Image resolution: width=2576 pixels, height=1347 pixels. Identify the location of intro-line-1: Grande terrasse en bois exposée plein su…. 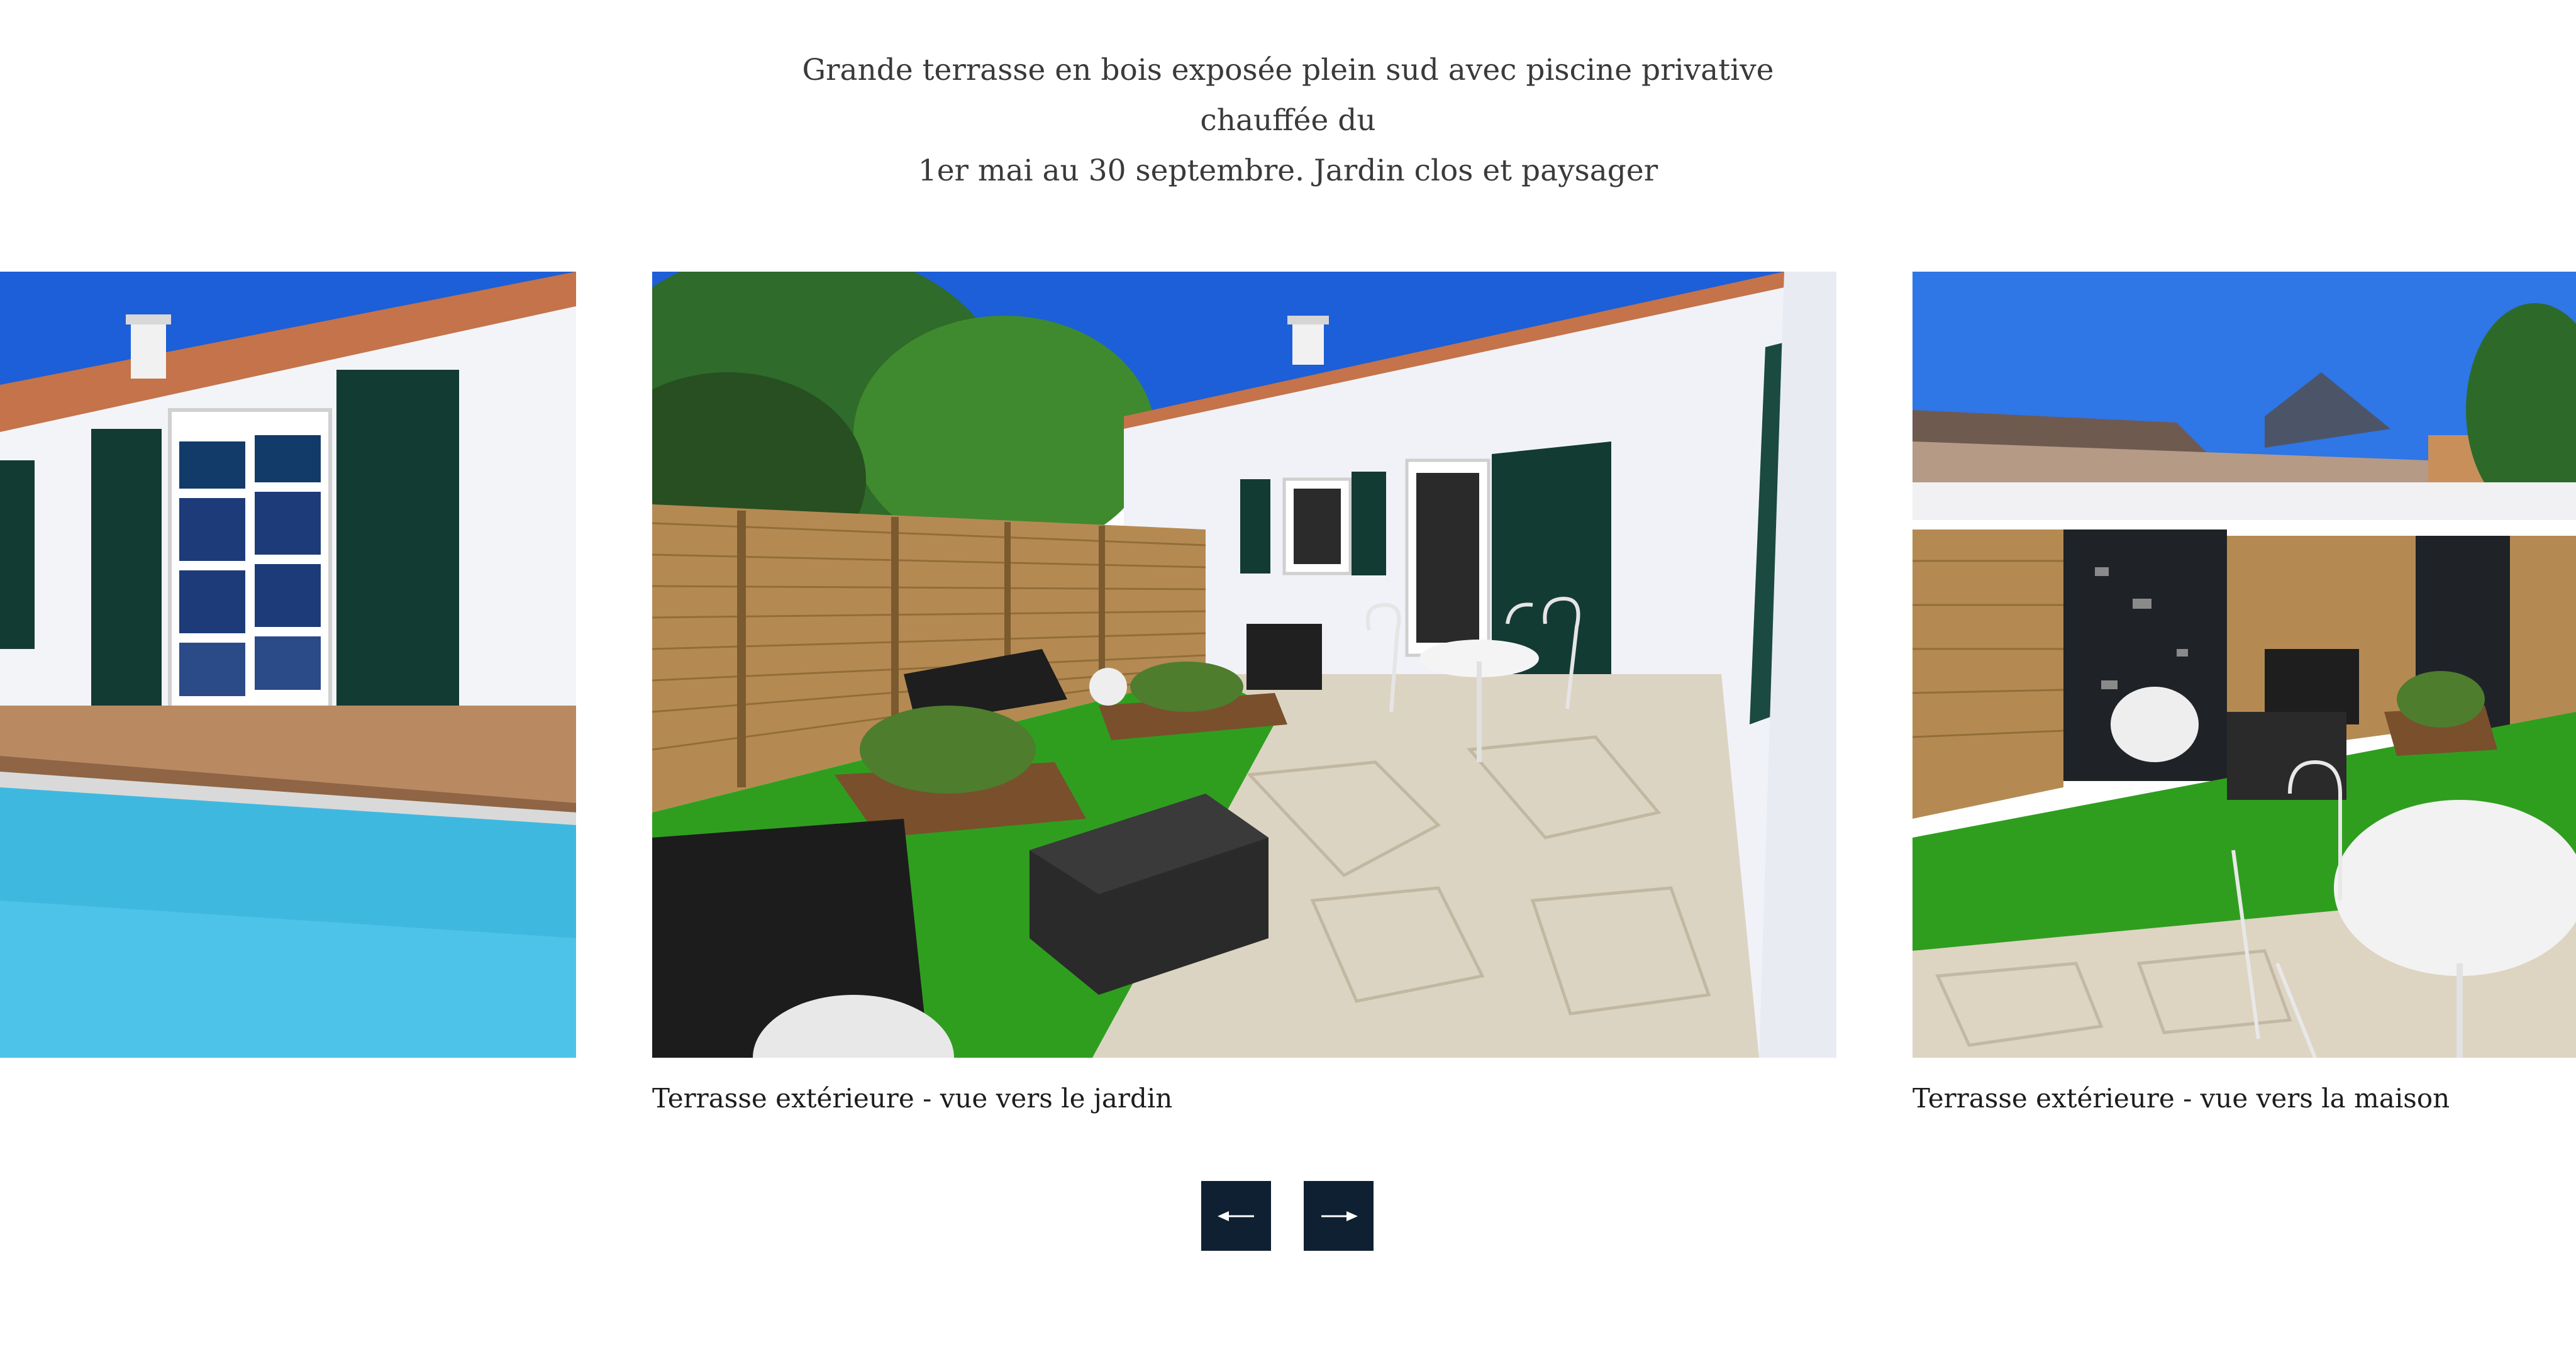
(1288, 95).